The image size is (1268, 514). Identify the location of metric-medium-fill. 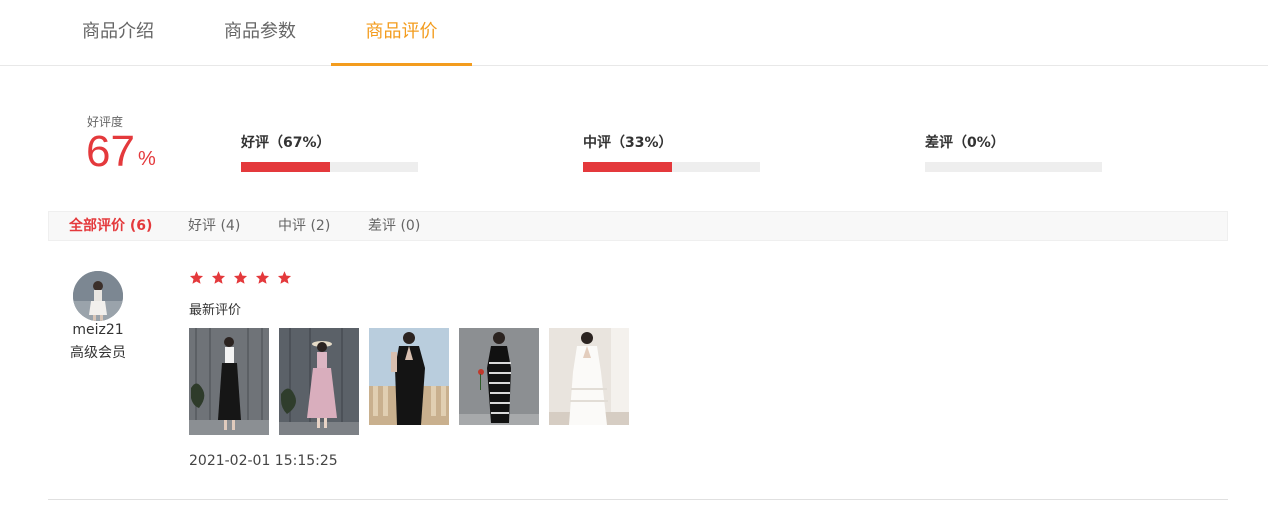
(627, 167).